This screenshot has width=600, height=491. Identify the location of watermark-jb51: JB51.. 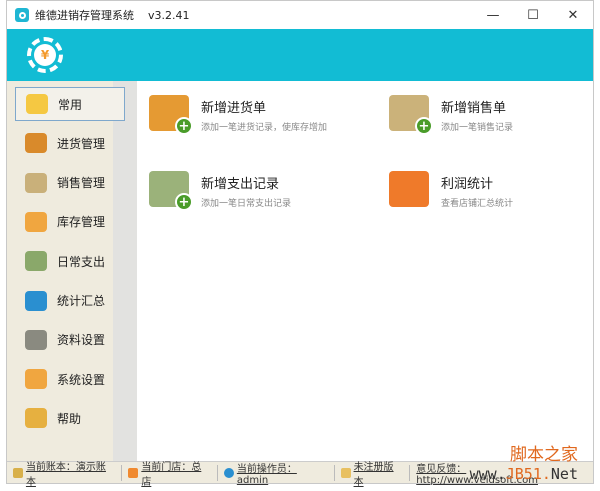
(528, 474).